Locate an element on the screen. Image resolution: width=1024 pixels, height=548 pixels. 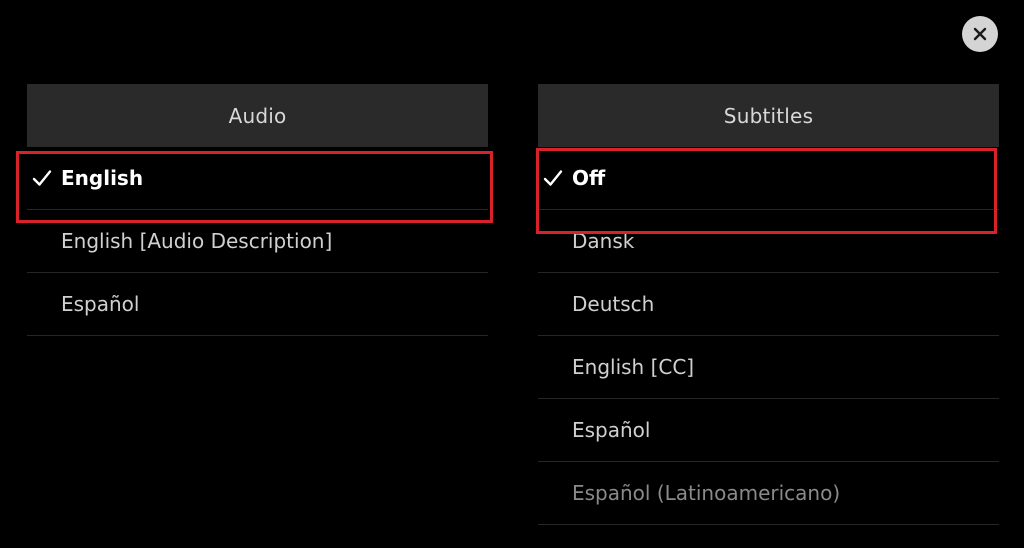
close-icon is located at coordinates (980, 34).